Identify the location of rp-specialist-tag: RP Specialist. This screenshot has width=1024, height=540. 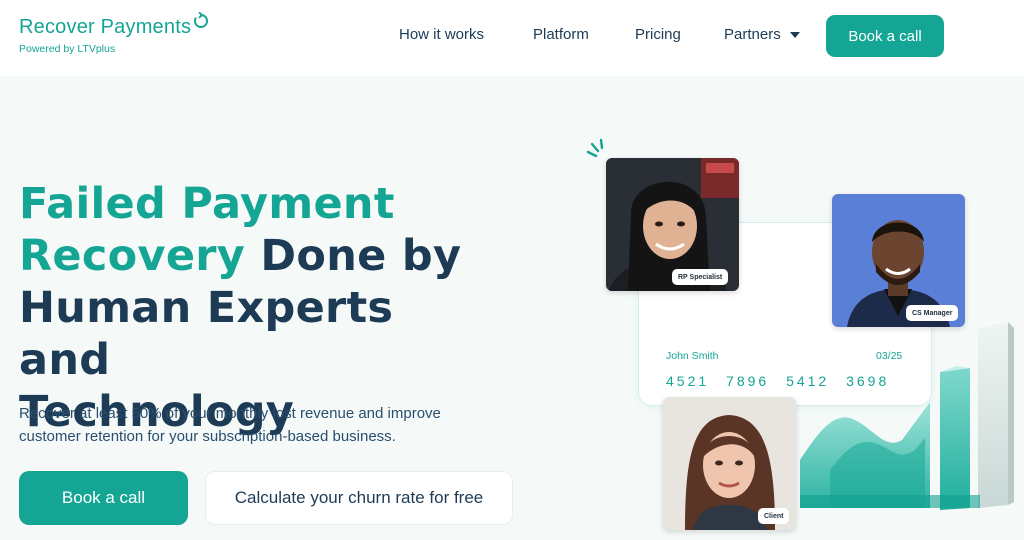
(700, 277).